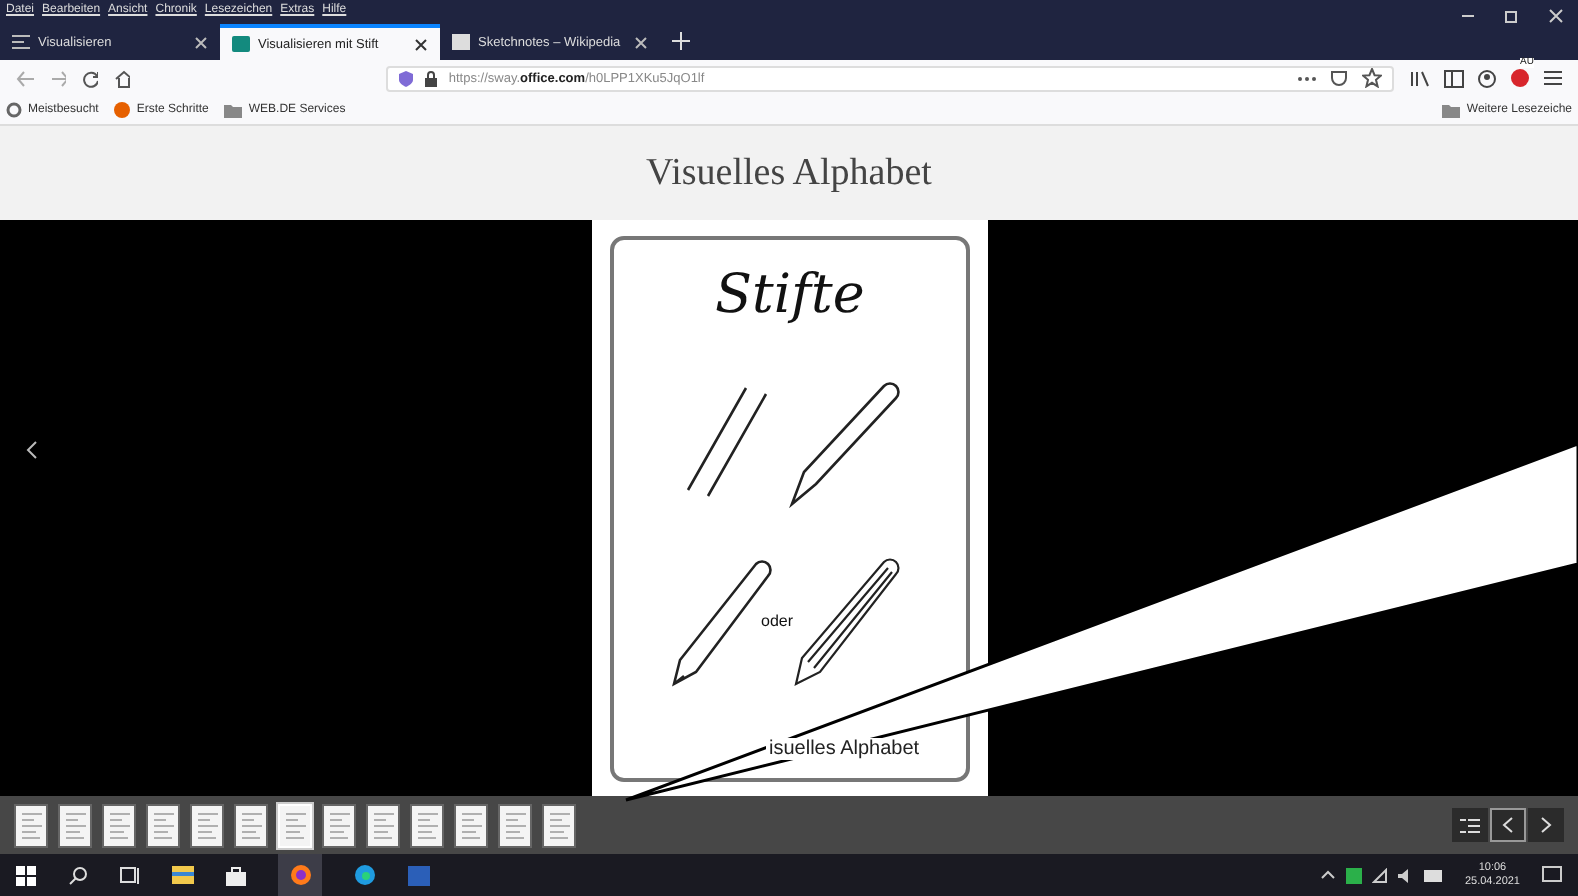 The height and width of the screenshot is (896, 1578). I want to click on account-icon, so click(1487, 78).